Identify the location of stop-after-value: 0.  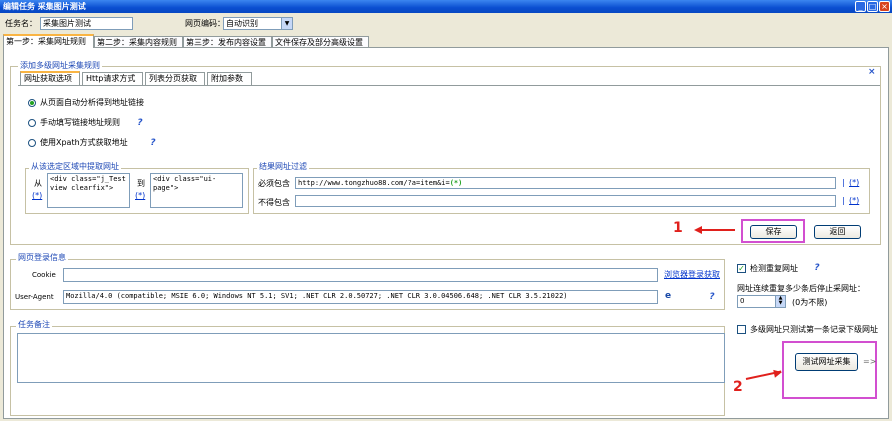
(742, 301).